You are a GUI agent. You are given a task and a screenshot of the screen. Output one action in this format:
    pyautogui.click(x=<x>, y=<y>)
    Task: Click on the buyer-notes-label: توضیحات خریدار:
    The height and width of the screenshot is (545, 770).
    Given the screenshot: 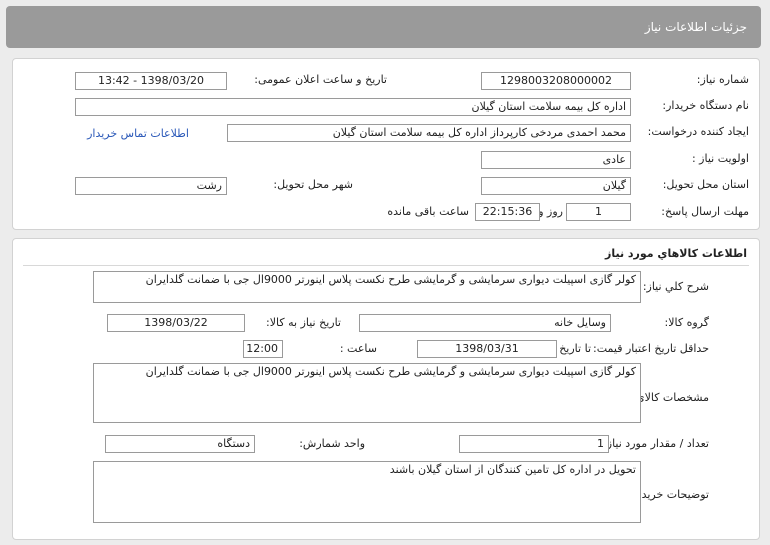 What is the action you would take?
    pyautogui.click(x=669, y=494)
    